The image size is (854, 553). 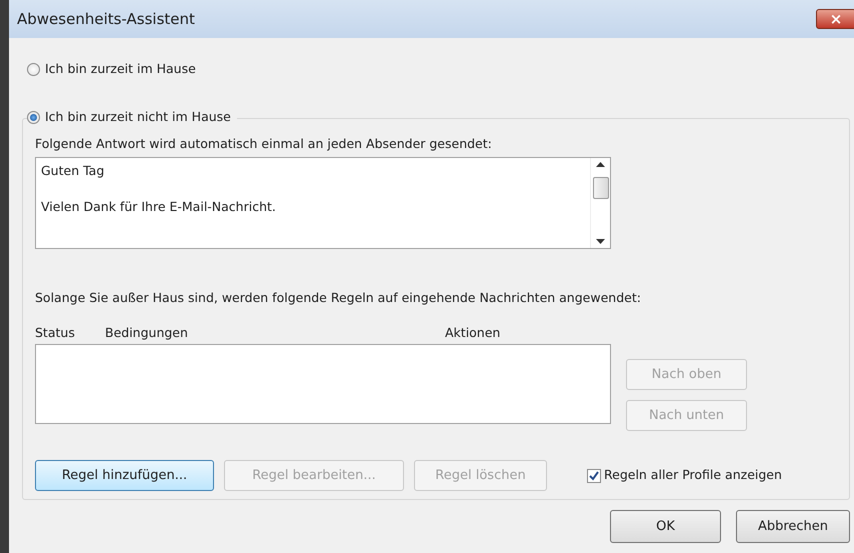 What do you see at coordinates (120, 69) in the screenshot?
I see `radio-label: Ich bin zurzeit im Hause` at bounding box center [120, 69].